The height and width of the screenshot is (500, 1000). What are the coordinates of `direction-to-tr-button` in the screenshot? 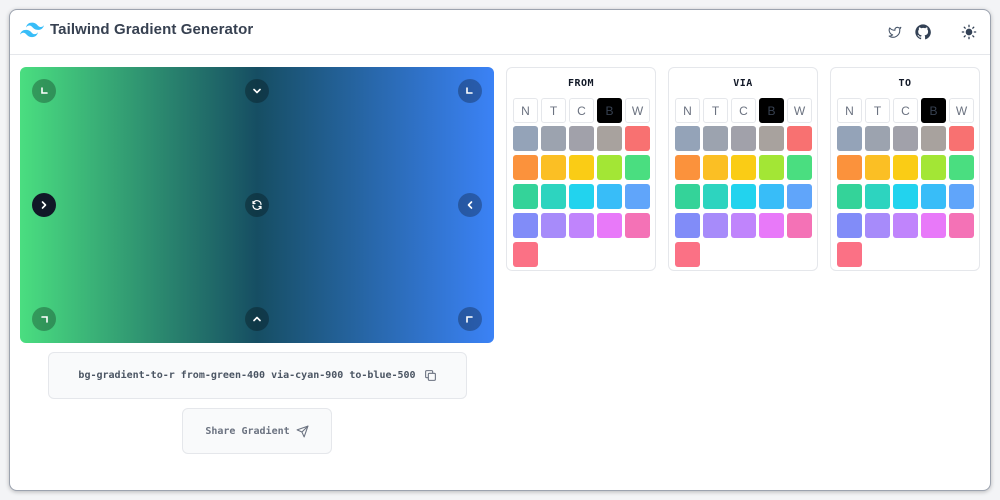 It's located at (470, 91).